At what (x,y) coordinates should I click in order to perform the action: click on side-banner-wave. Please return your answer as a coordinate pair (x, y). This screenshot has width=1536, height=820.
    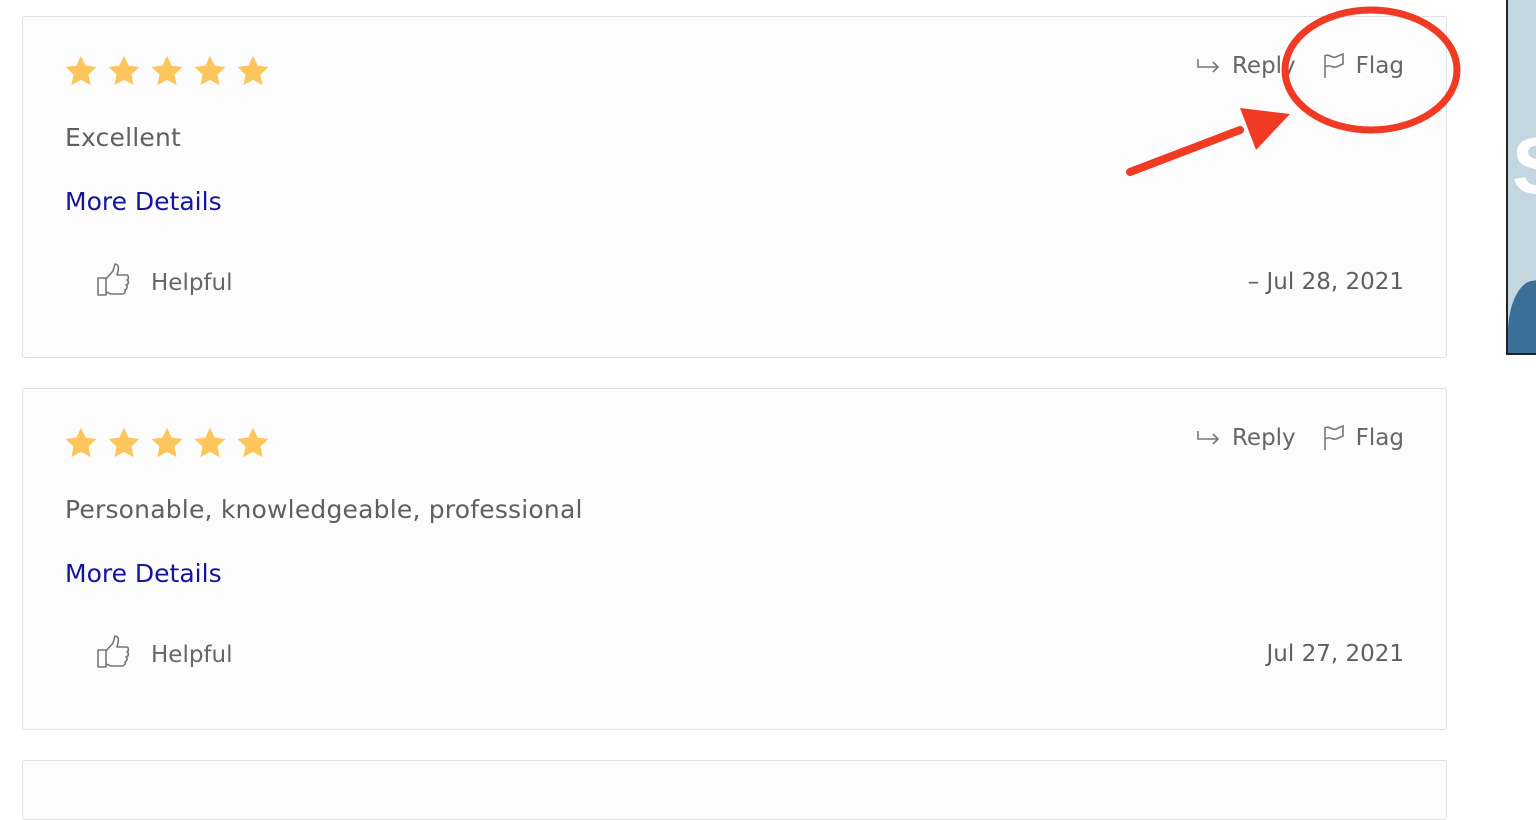
    Looking at the image, I should click on (1522, 314).